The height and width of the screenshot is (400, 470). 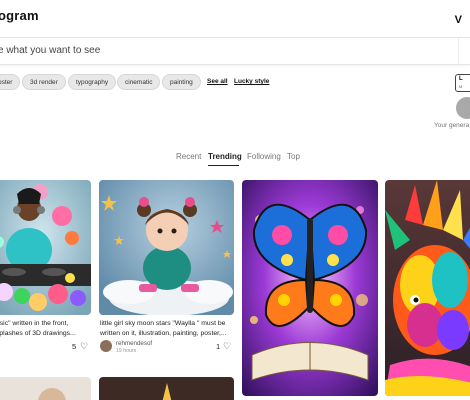 I want to click on chip-3d-render: 3d render, so click(x=44, y=82).